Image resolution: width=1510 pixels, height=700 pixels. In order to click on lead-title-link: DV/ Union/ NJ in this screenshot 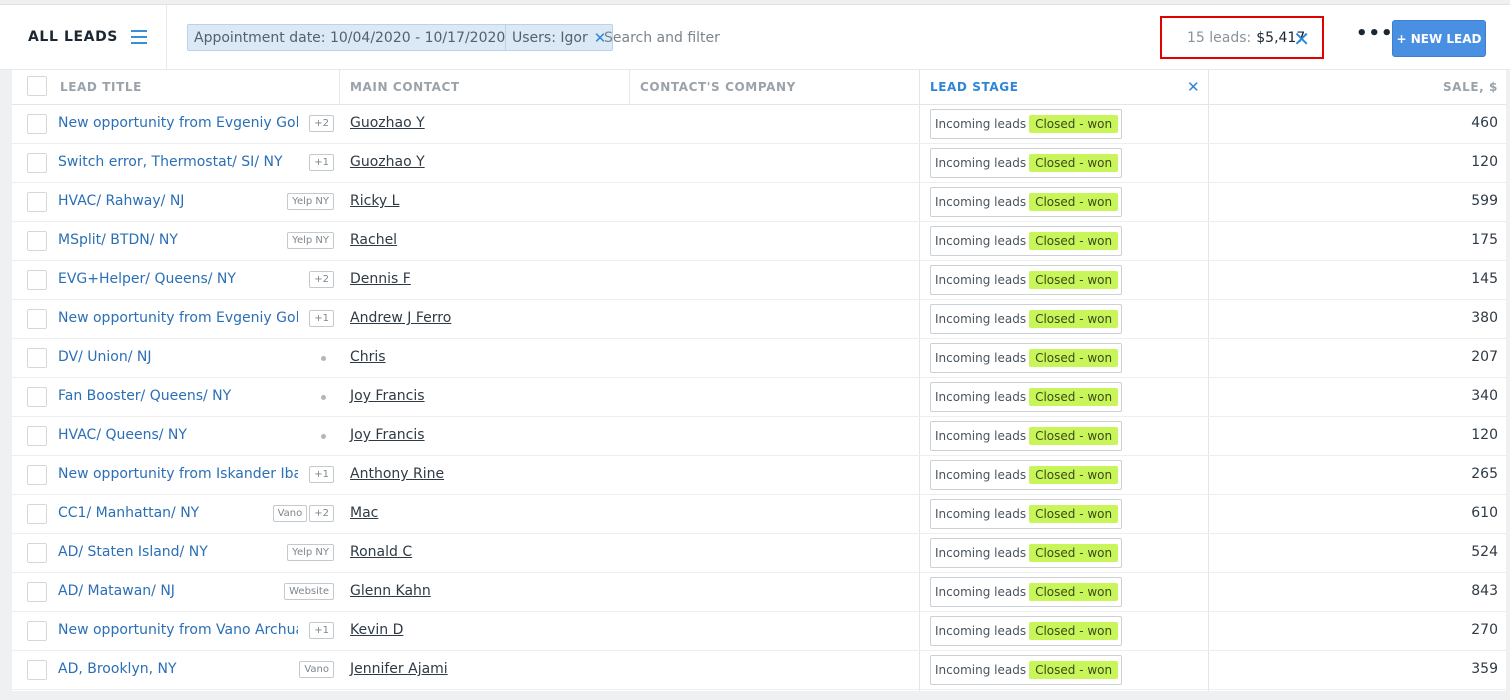, I will do `click(178, 359)`.